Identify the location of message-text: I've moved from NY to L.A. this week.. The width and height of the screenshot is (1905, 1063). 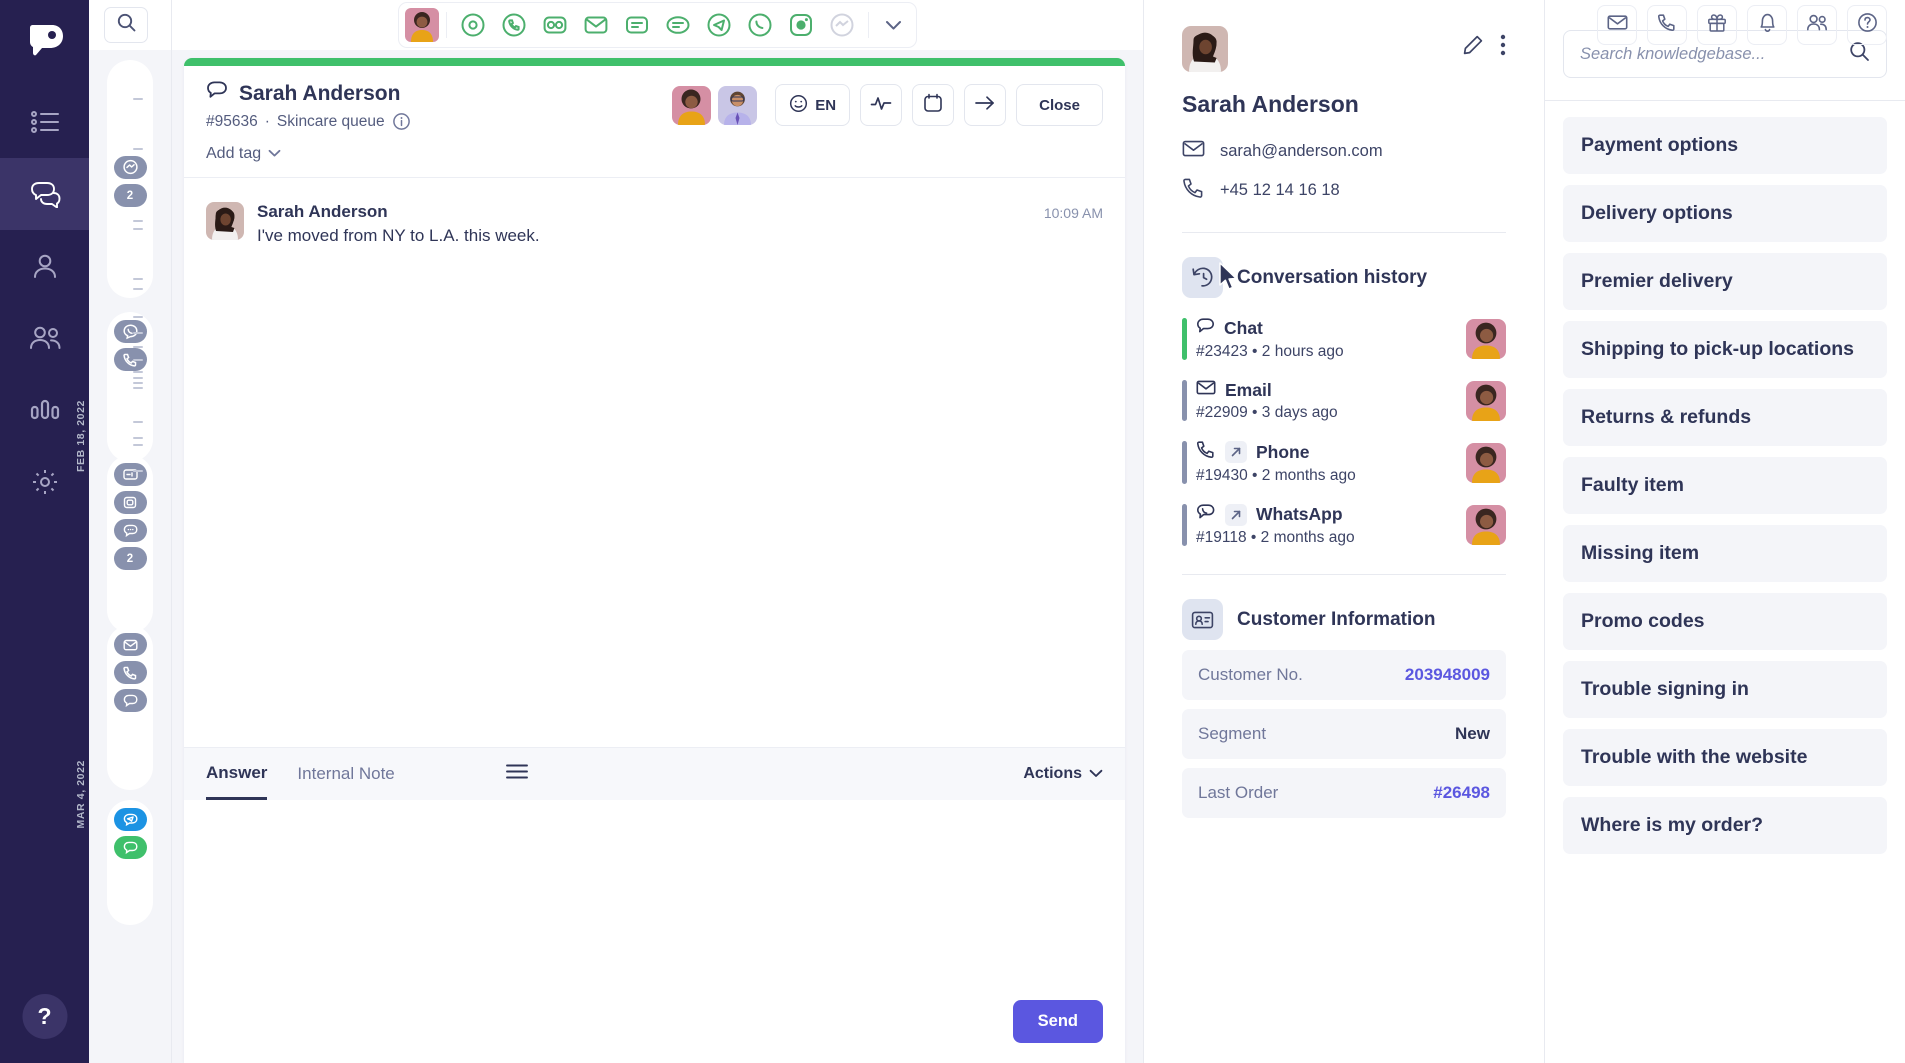
(398, 235).